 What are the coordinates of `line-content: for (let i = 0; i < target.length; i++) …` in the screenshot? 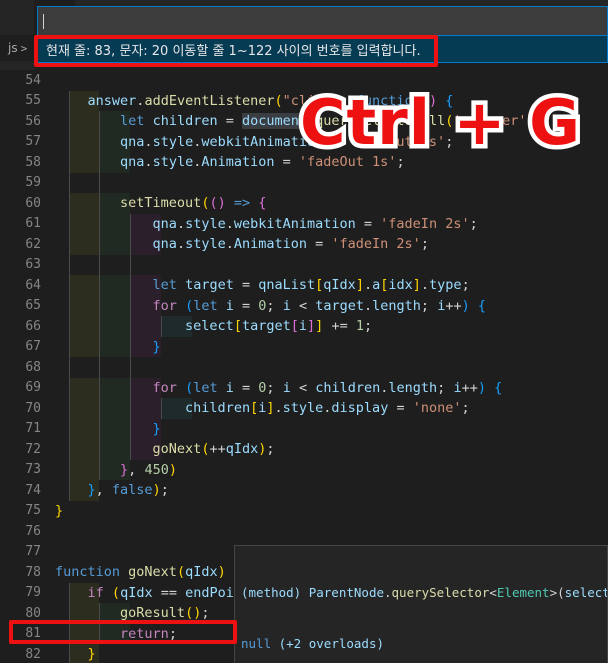 It's located at (270, 306).